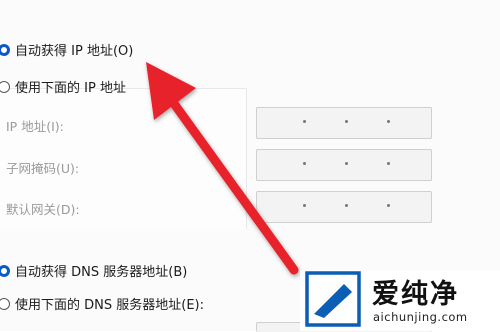 This screenshot has height=332, width=500. I want to click on brand-url: aichunjing.com, so click(420, 317).